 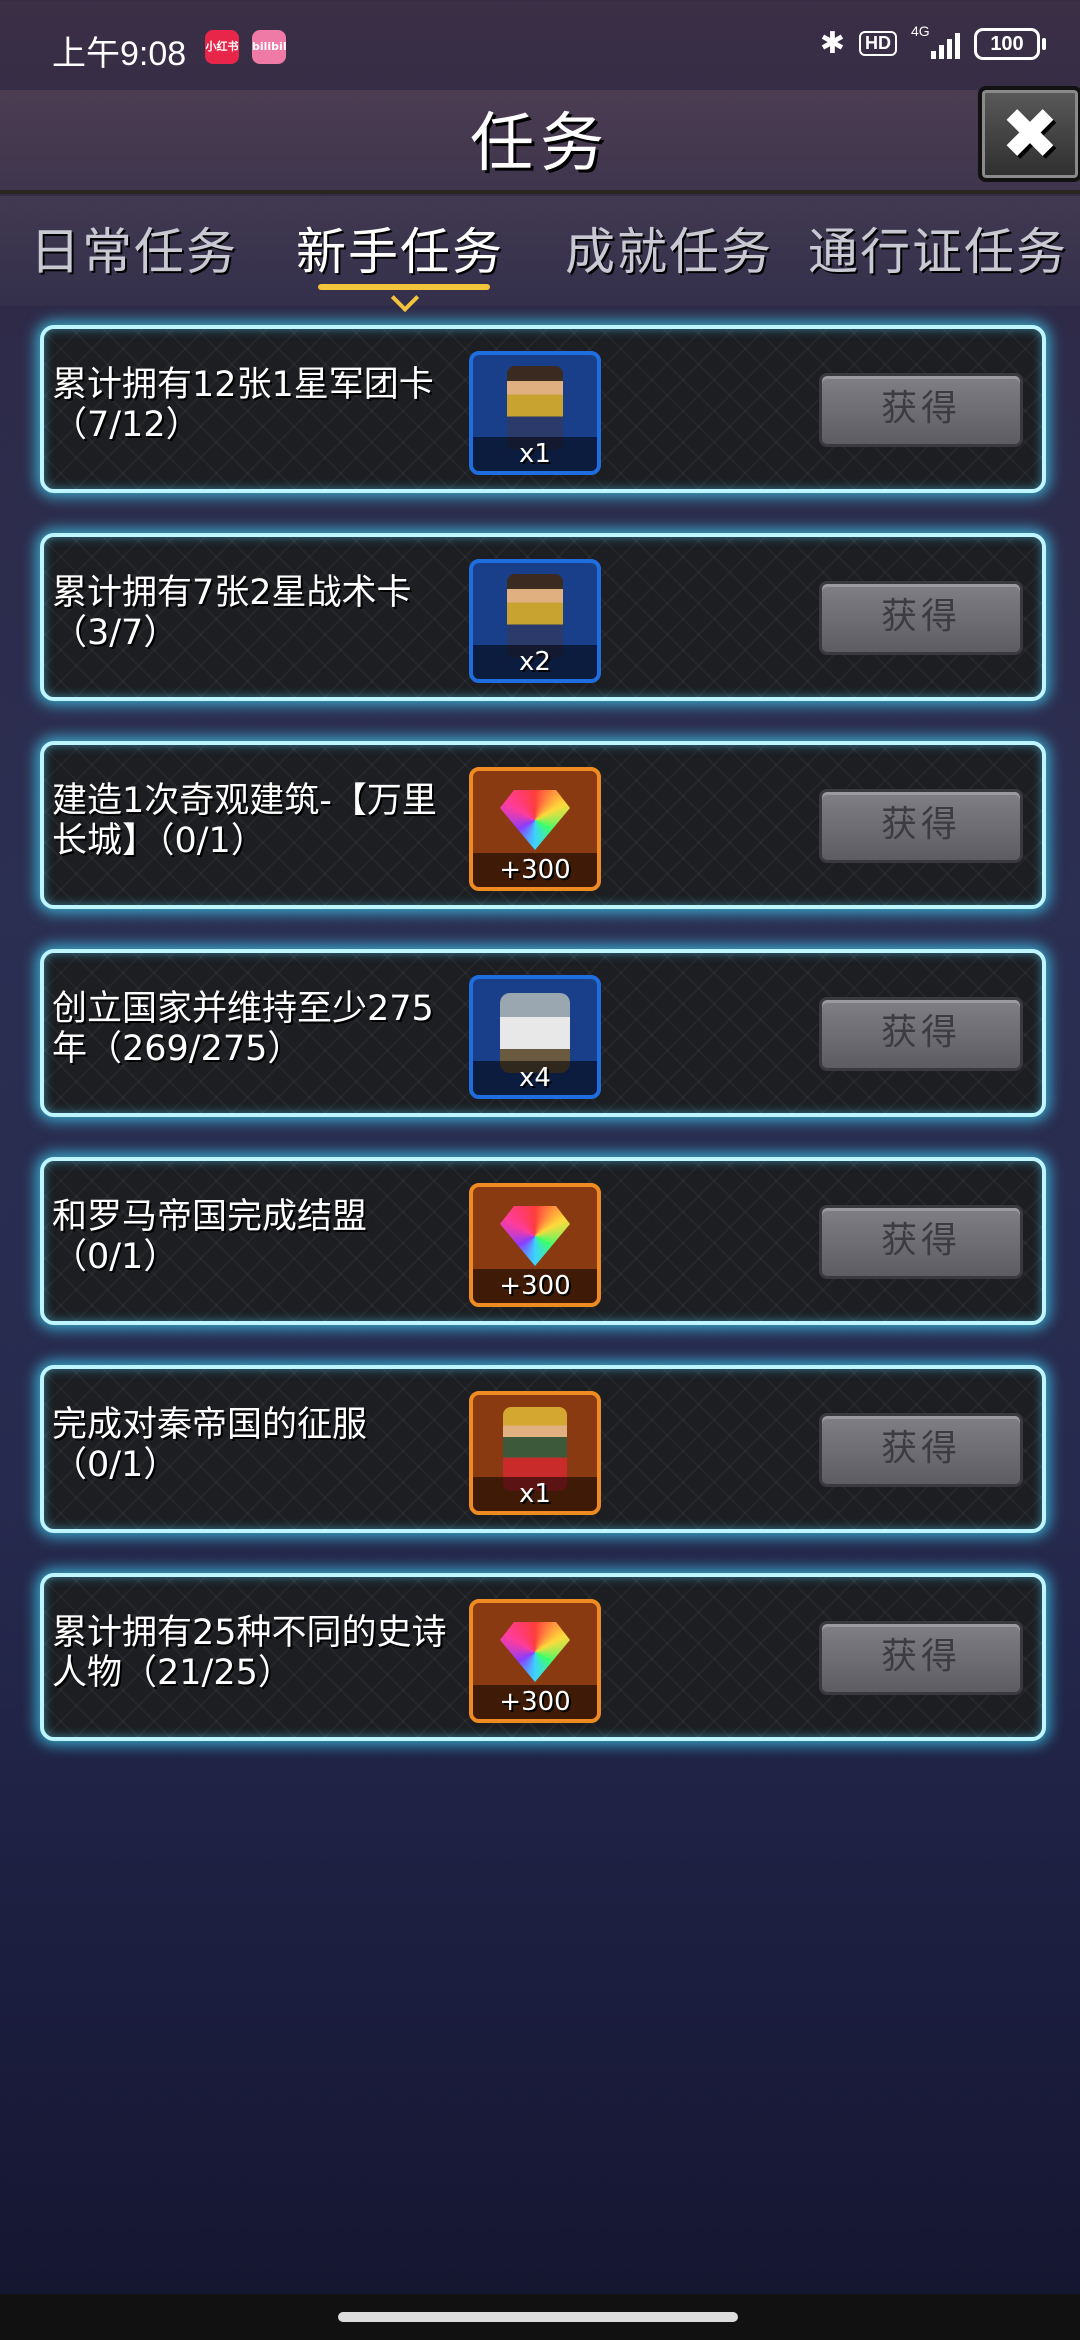 What do you see at coordinates (878, 43) in the screenshot?
I see `hd-icon: HD` at bounding box center [878, 43].